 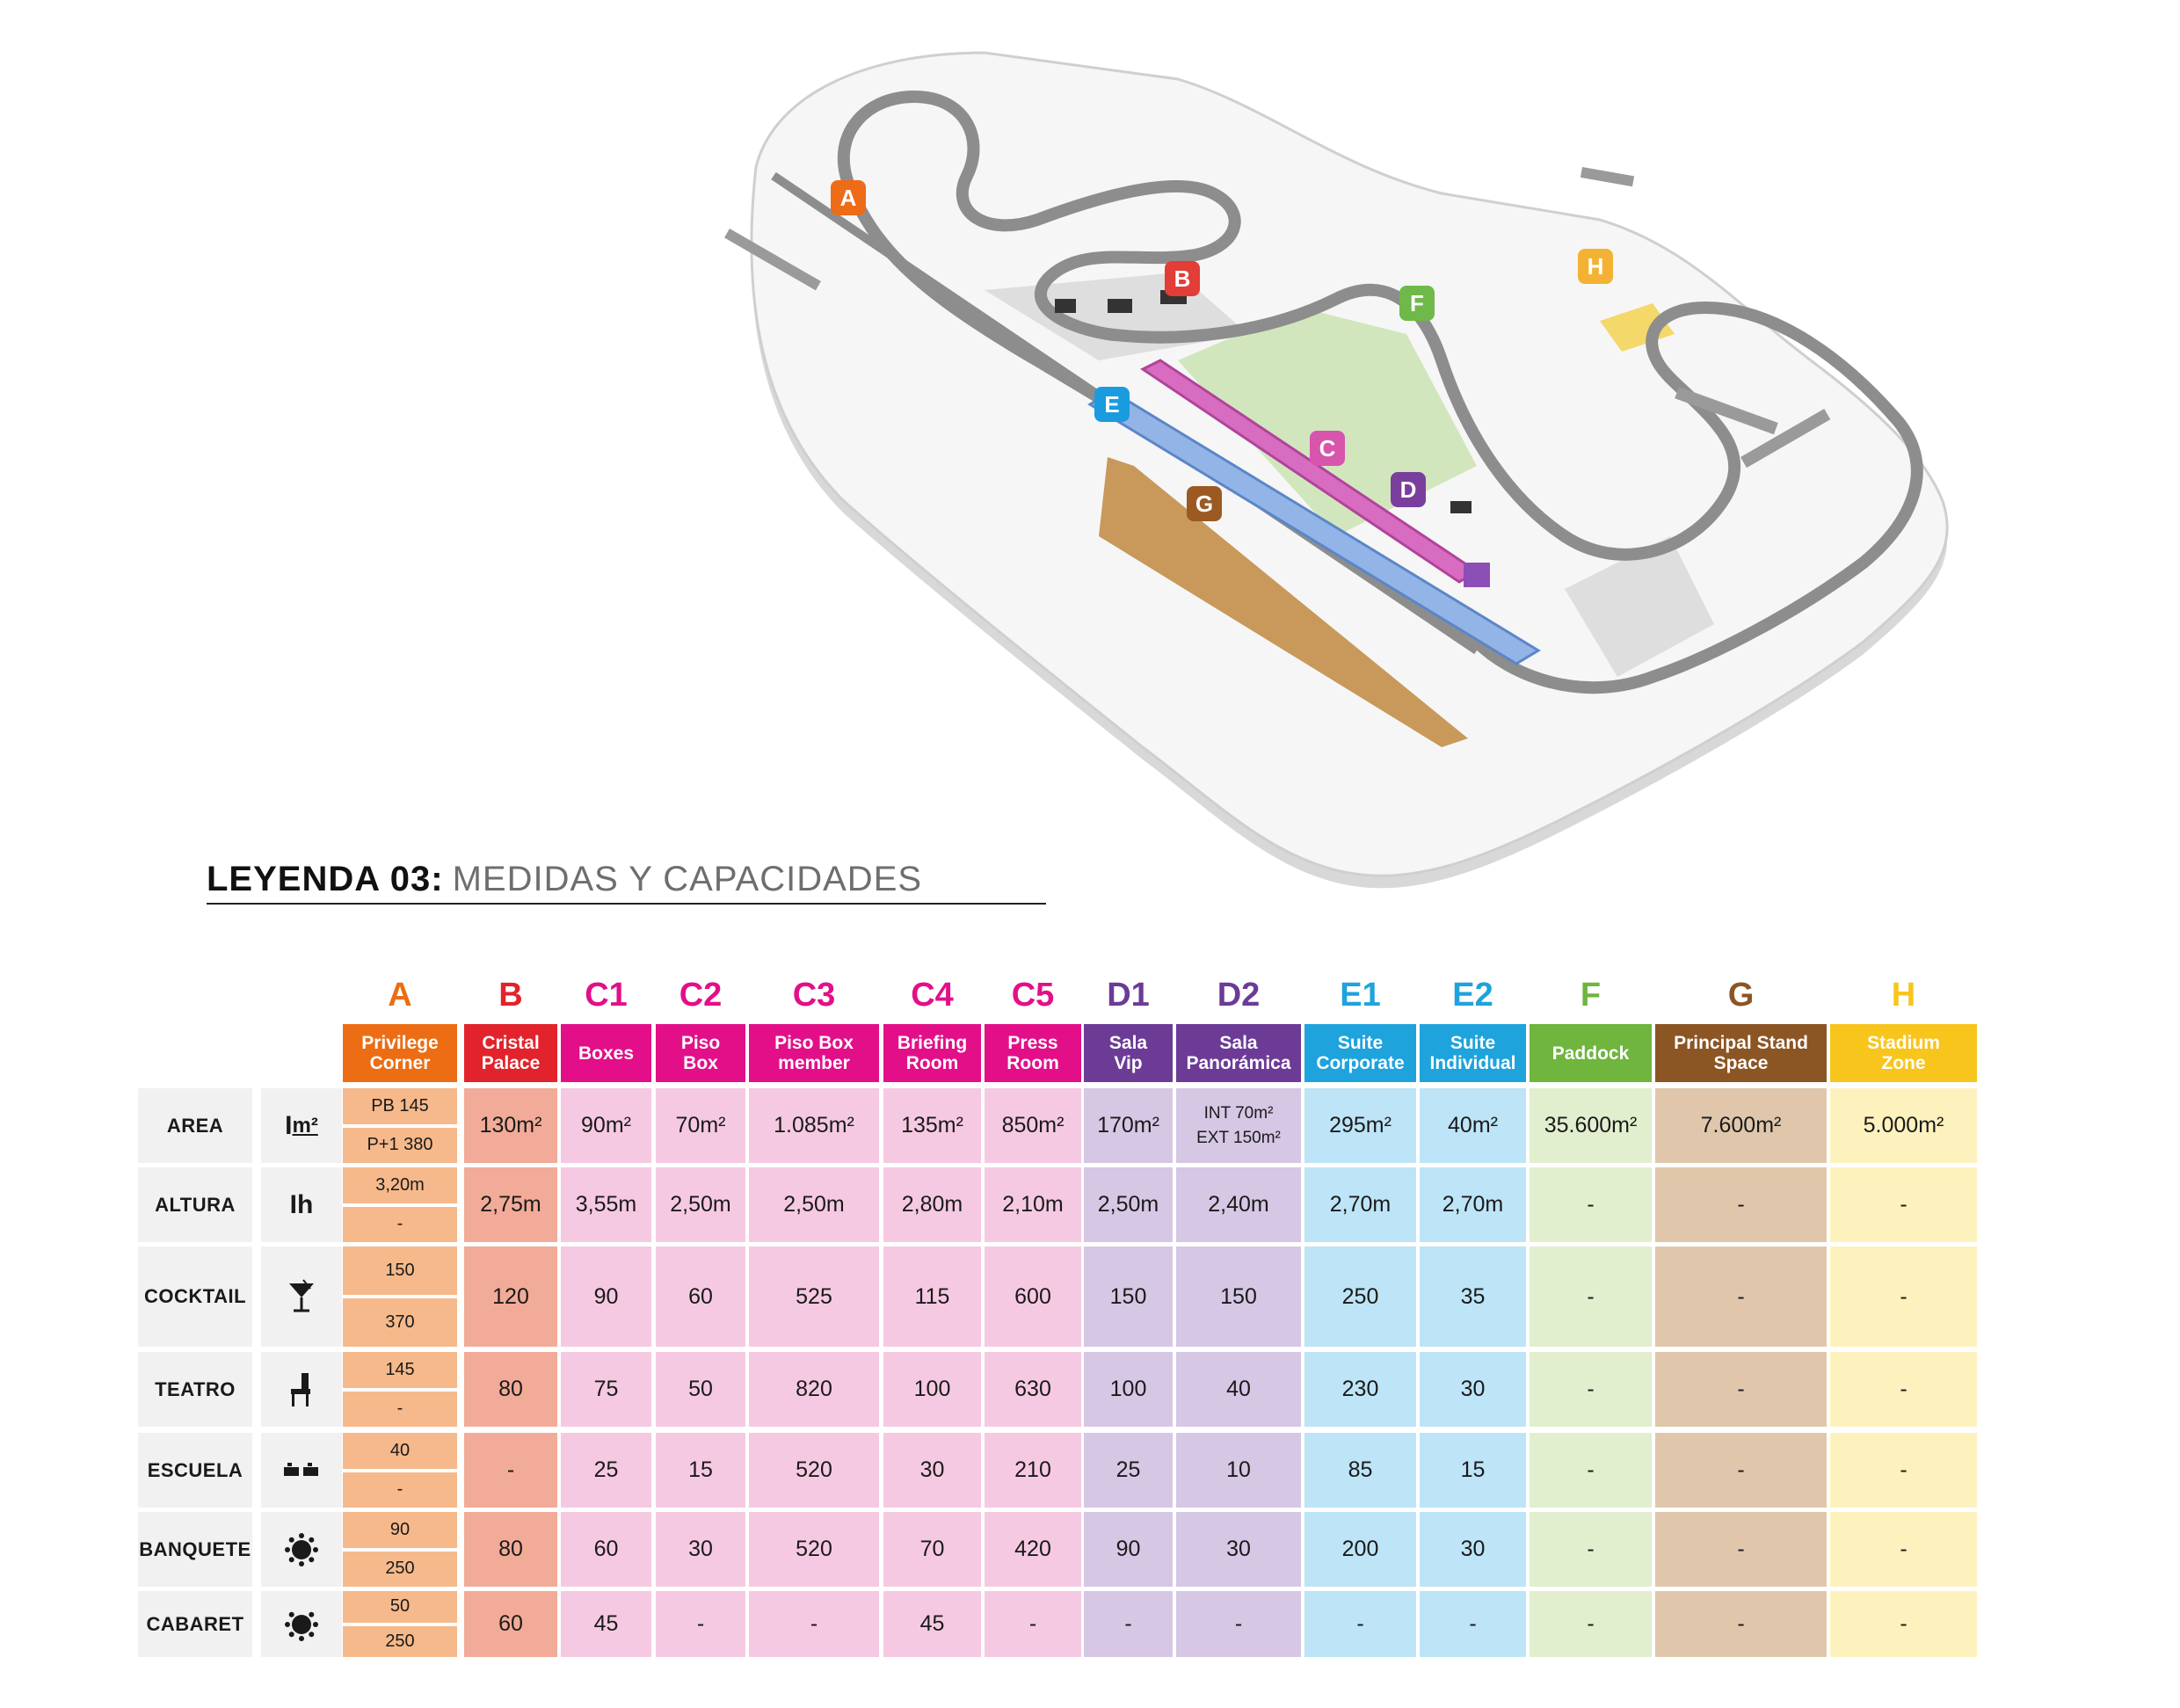 I want to click on table-cell: 90m², so click(x=606, y=1125).